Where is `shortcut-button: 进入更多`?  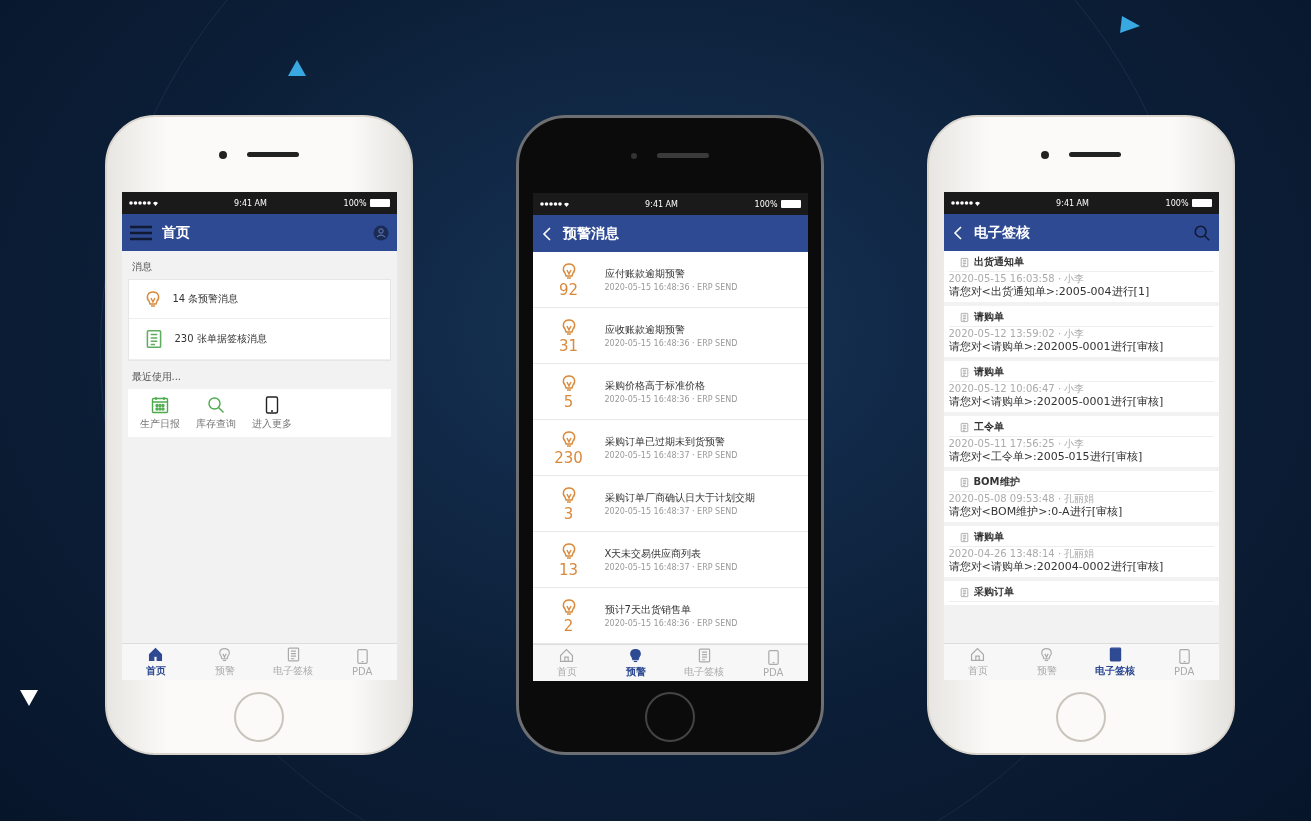
shortcut-button: 进入更多 is located at coordinates (271, 413).